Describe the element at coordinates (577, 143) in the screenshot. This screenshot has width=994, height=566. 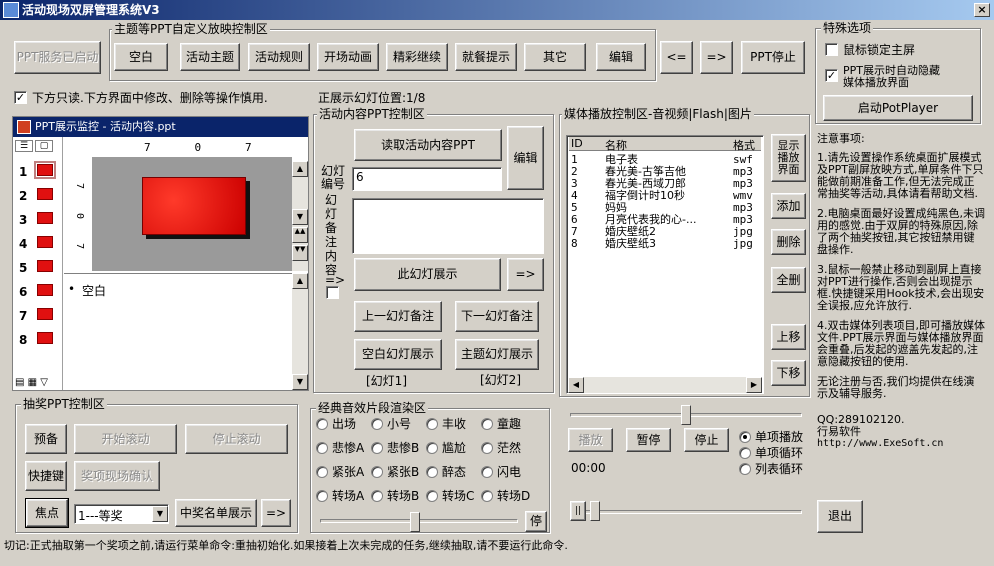
I see `header-id: ID` at that location.